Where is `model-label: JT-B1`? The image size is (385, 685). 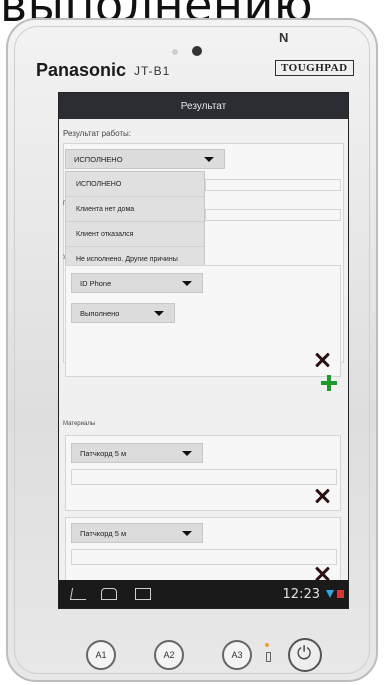 model-label: JT-B1 is located at coordinates (152, 71).